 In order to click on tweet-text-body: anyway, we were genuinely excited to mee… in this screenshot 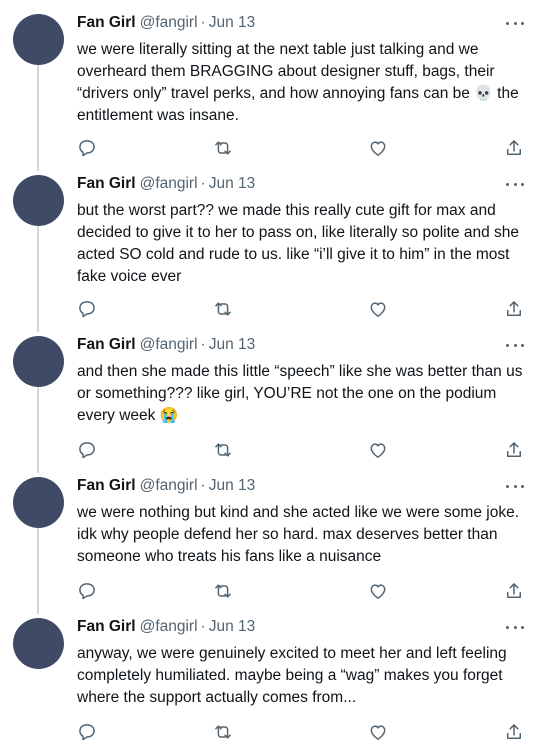, I will do `click(292, 675)`.